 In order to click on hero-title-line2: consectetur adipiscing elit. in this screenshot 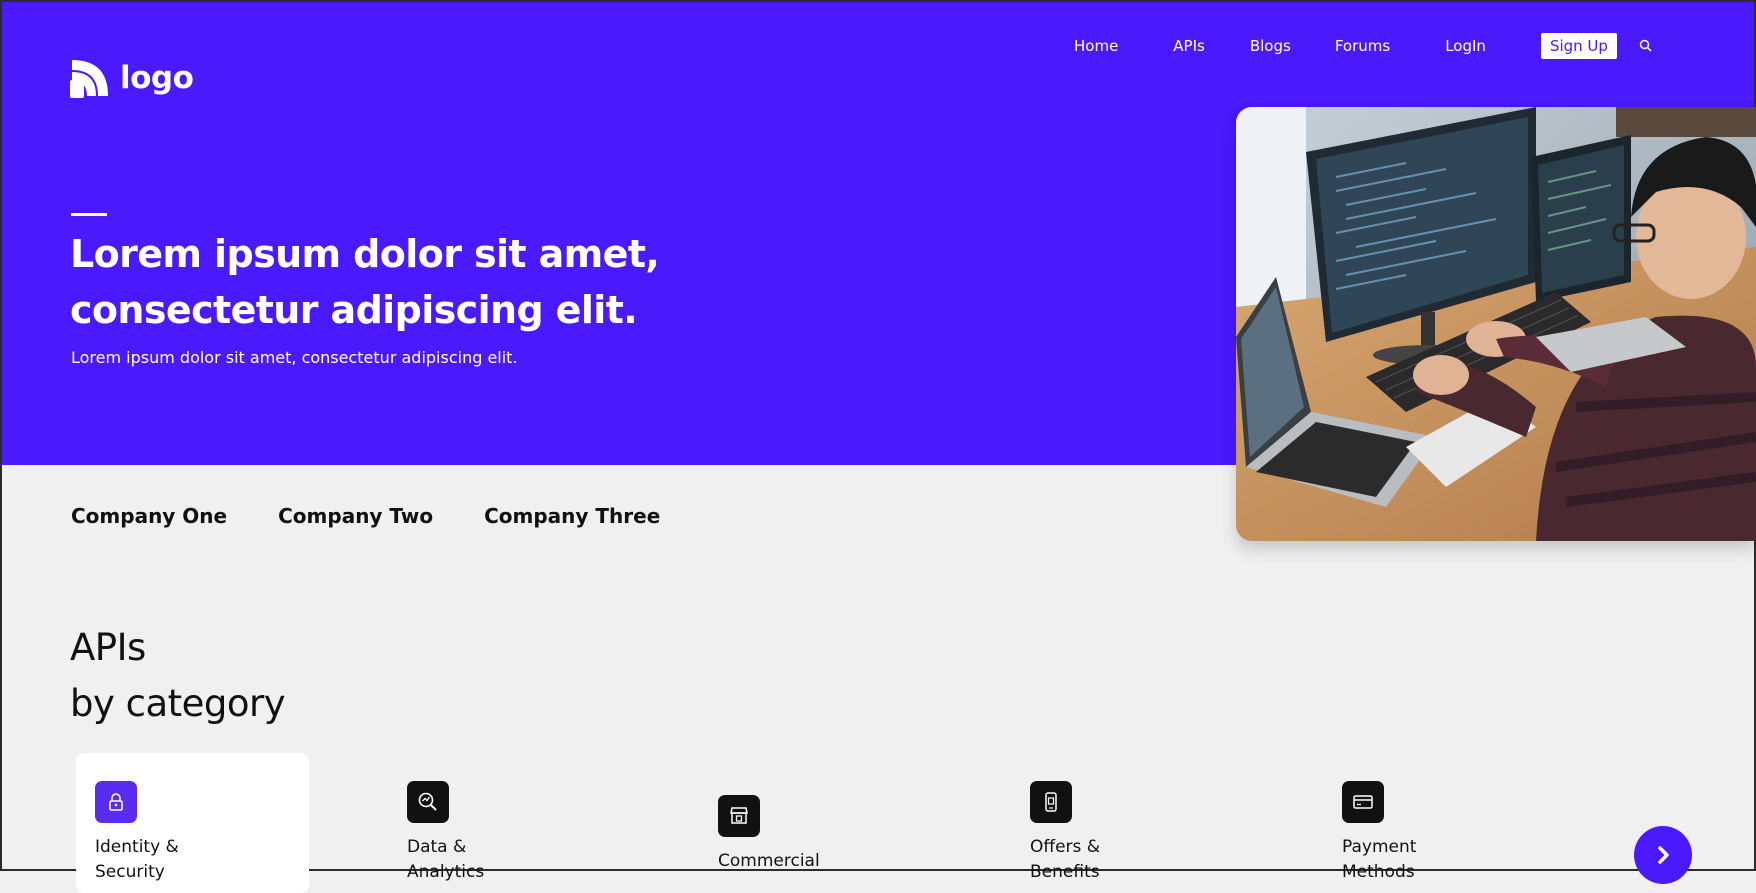, I will do `click(354, 310)`.